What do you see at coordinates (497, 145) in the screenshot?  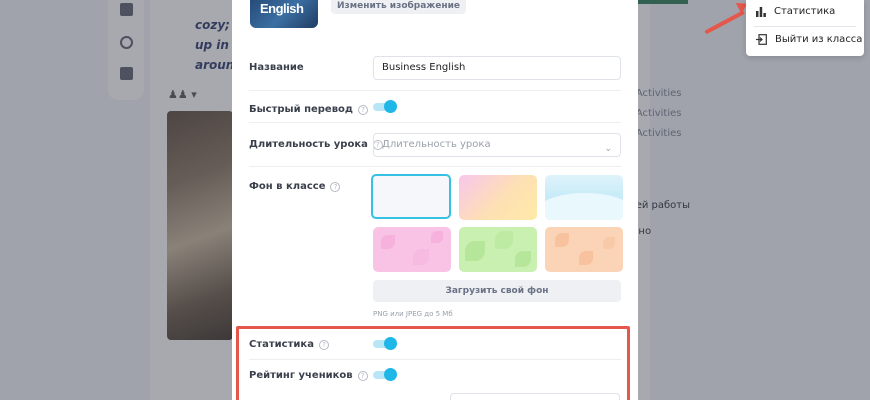 I see `lesson-duration-select: Длительность урока ⌄` at bounding box center [497, 145].